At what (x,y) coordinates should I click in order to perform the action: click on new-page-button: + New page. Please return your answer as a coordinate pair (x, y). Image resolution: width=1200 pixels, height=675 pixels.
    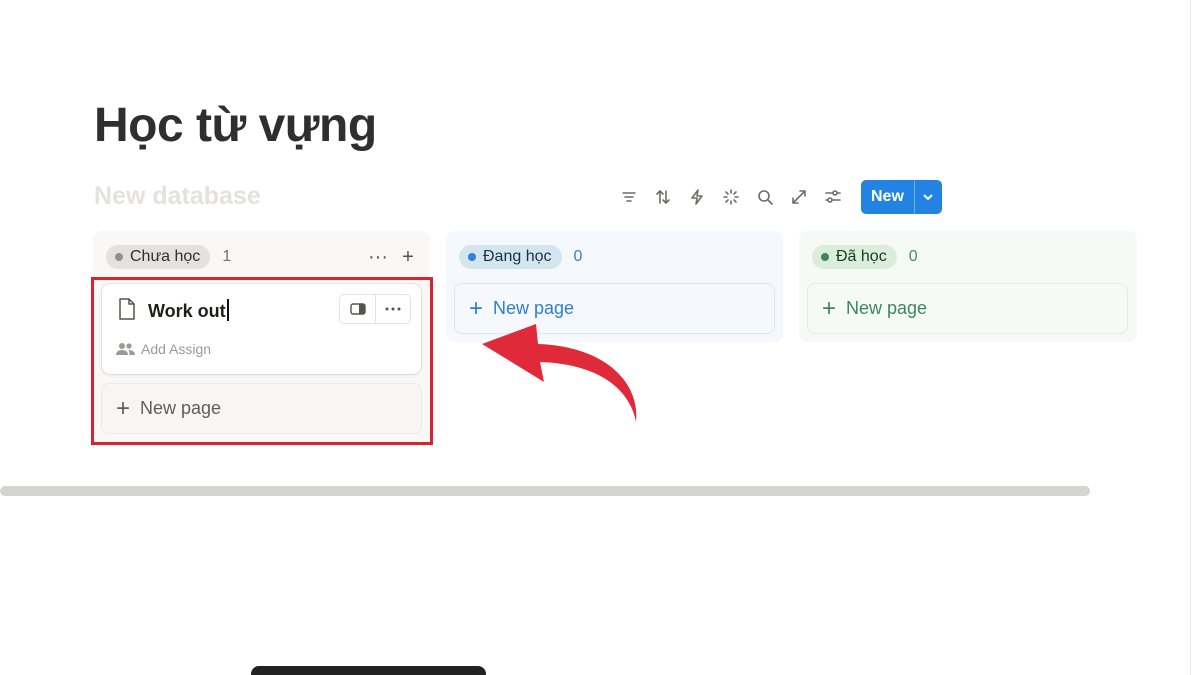
    Looking at the image, I should click on (967, 308).